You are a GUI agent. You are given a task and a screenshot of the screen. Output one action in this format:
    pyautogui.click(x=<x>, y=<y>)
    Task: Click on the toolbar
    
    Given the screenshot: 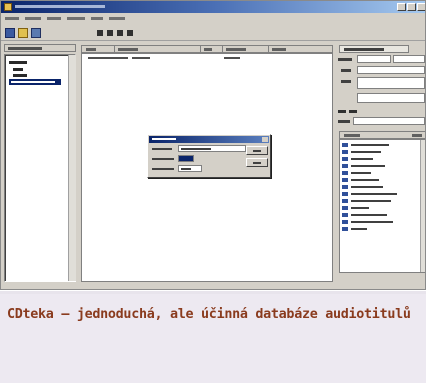 What is the action you would take?
    pyautogui.click(x=213, y=33)
    